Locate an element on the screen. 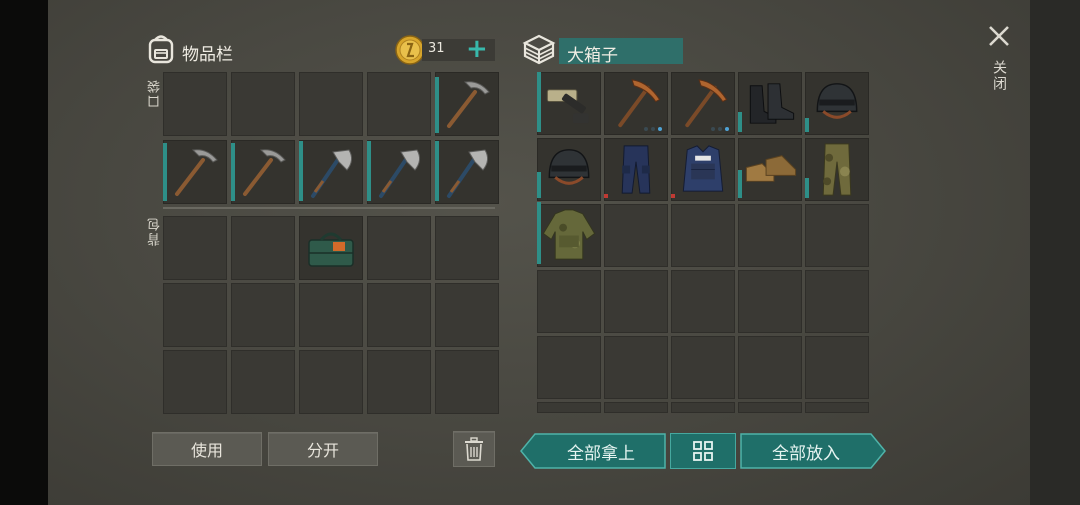 Image resolution: width=1080 pixels, height=505 pixels. close-label: 关闭 is located at coordinates (999, 76).